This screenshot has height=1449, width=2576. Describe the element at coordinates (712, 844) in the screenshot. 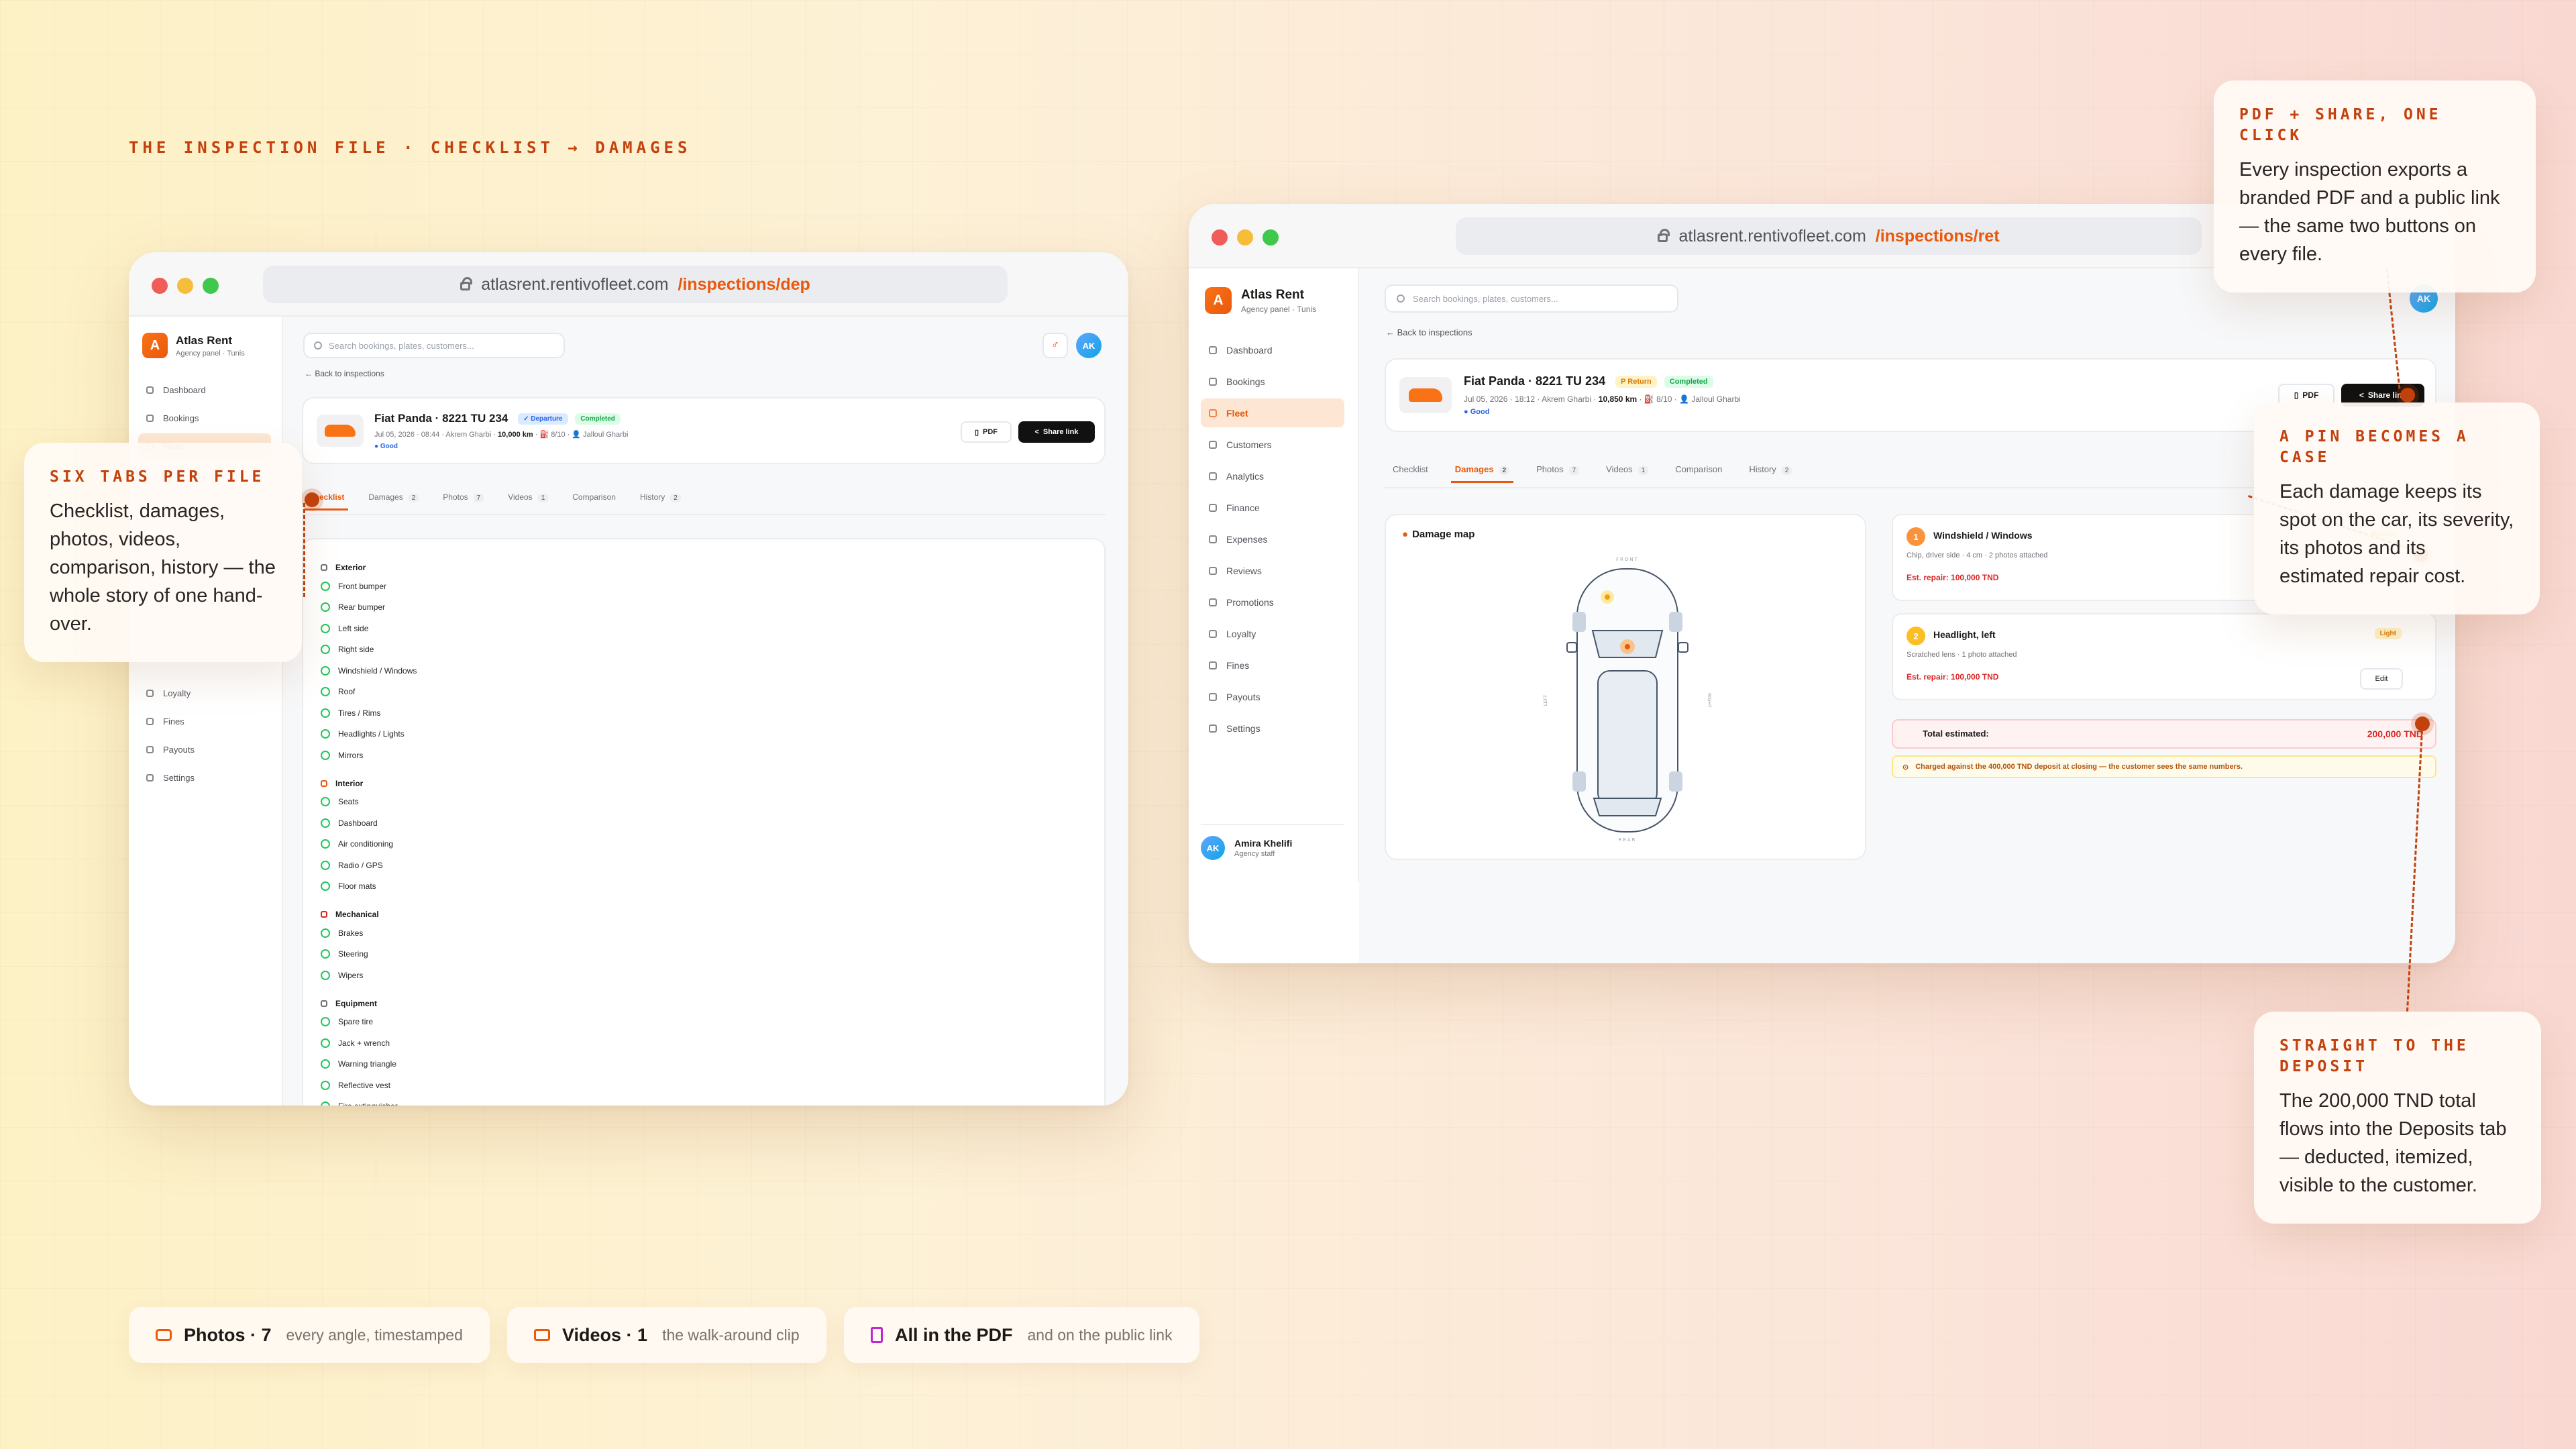

I see `checklist-item: Air conditioning` at that location.